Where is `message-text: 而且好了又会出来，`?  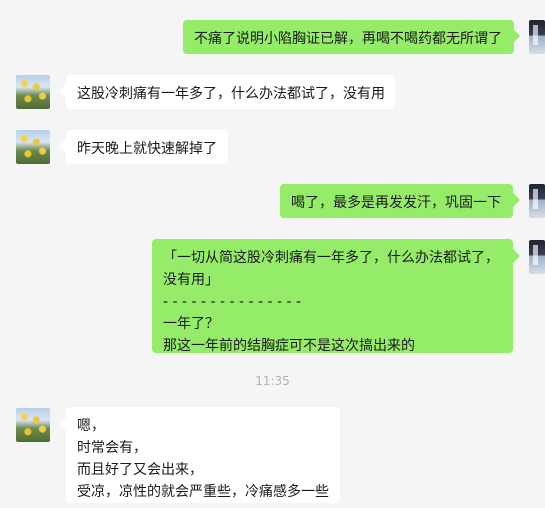
message-text: 而且好了又会出来， is located at coordinates (140, 470).